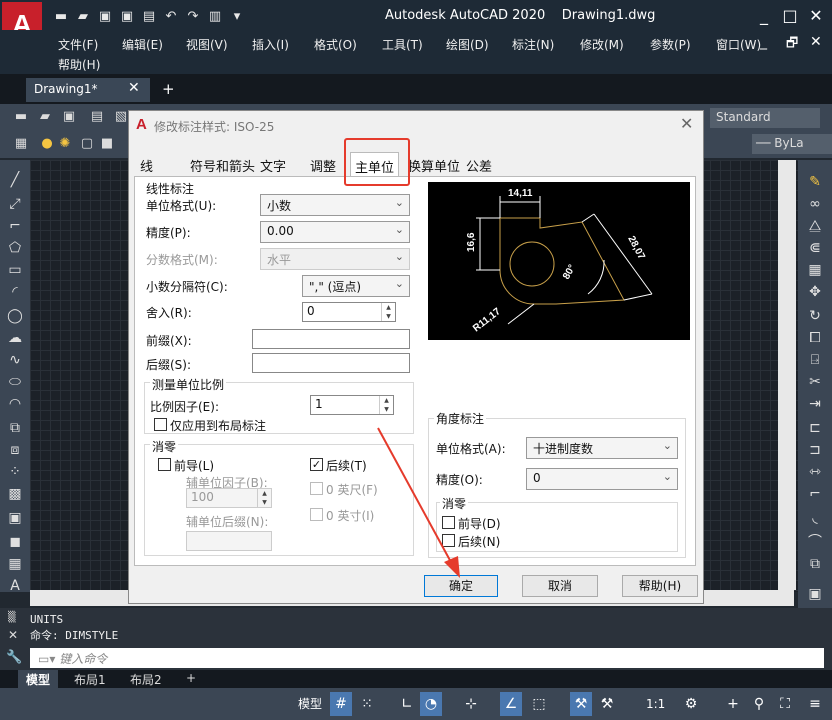  I want to click on arrow-line, so click(415, 496).